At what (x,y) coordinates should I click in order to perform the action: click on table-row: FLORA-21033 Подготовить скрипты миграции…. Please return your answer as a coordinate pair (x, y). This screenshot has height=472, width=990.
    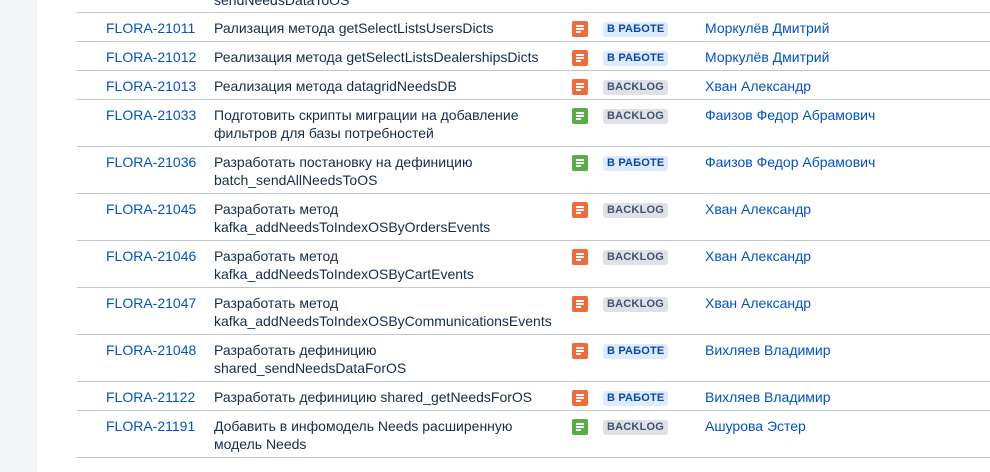
    Looking at the image, I should click on (533, 123).